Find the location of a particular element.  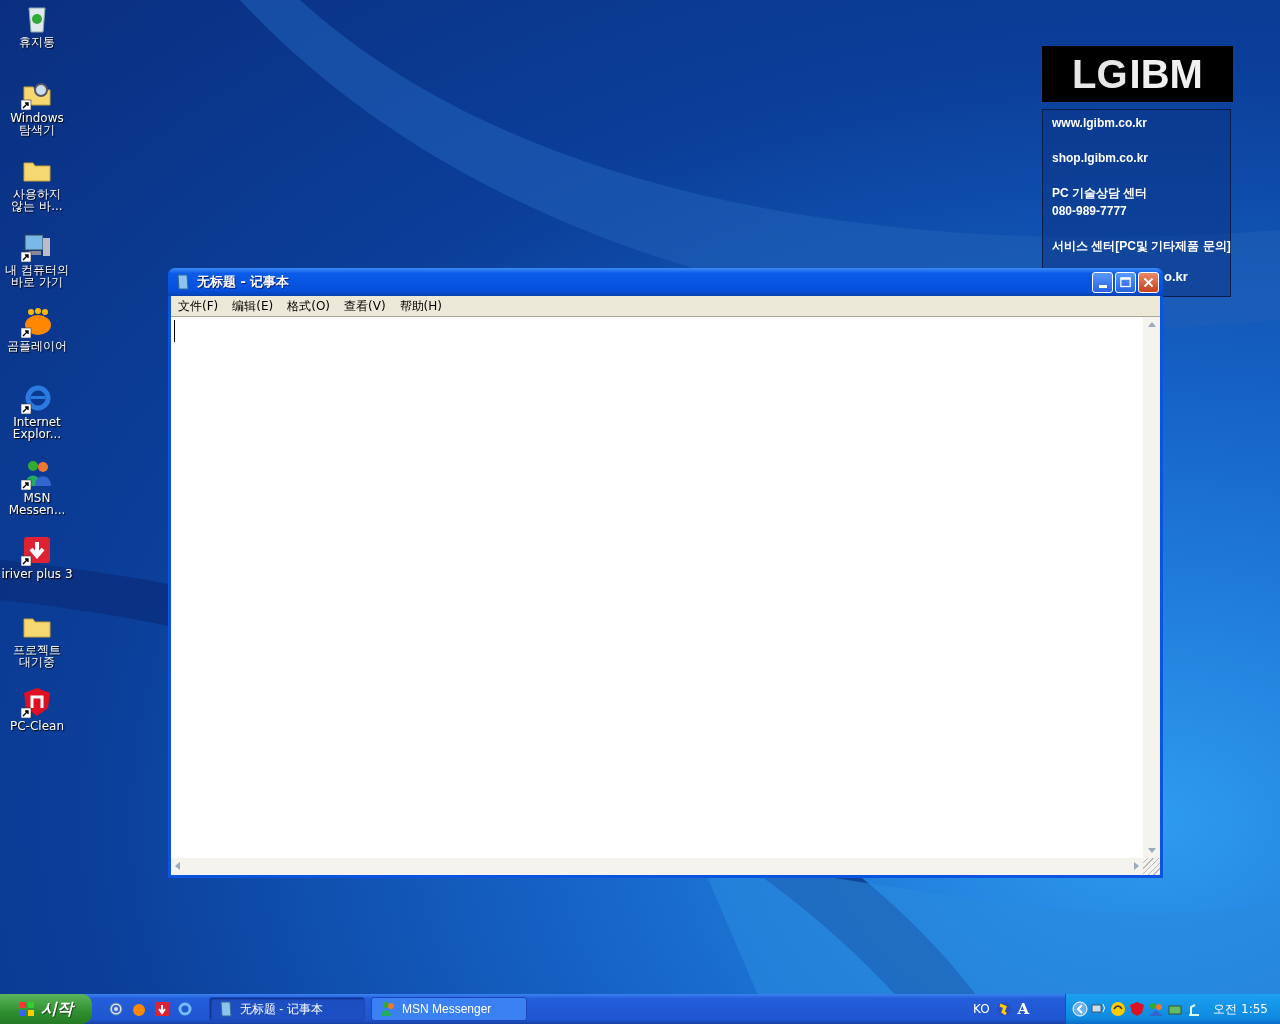

desktop-icon-label: 프로젝트 대기중 is located at coordinates (37, 656).